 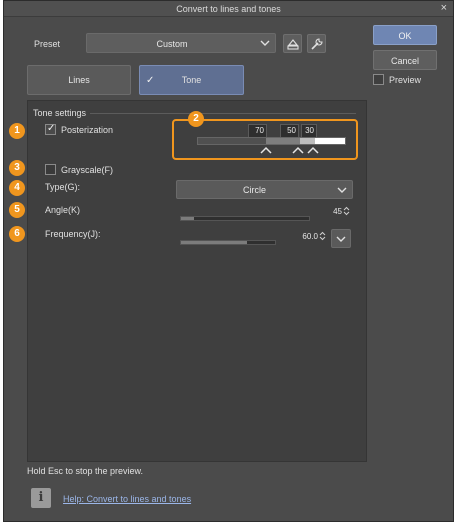 I want to click on gradient-segment-light, so click(x=307, y=141).